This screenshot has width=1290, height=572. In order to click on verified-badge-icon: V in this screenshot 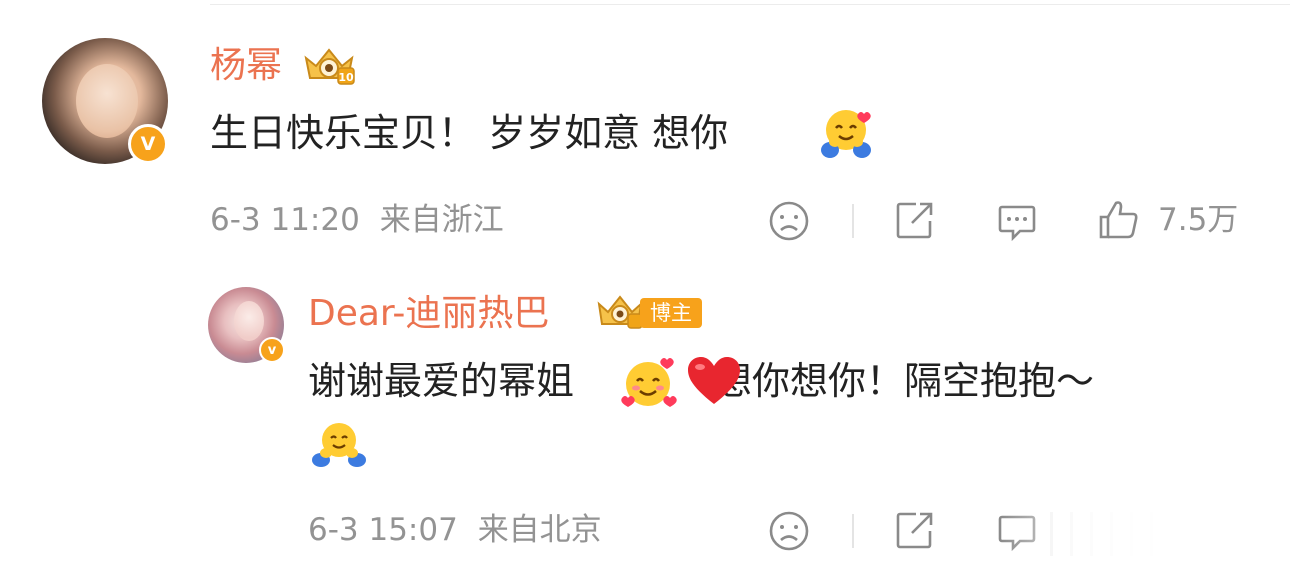, I will do `click(148, 144)`.